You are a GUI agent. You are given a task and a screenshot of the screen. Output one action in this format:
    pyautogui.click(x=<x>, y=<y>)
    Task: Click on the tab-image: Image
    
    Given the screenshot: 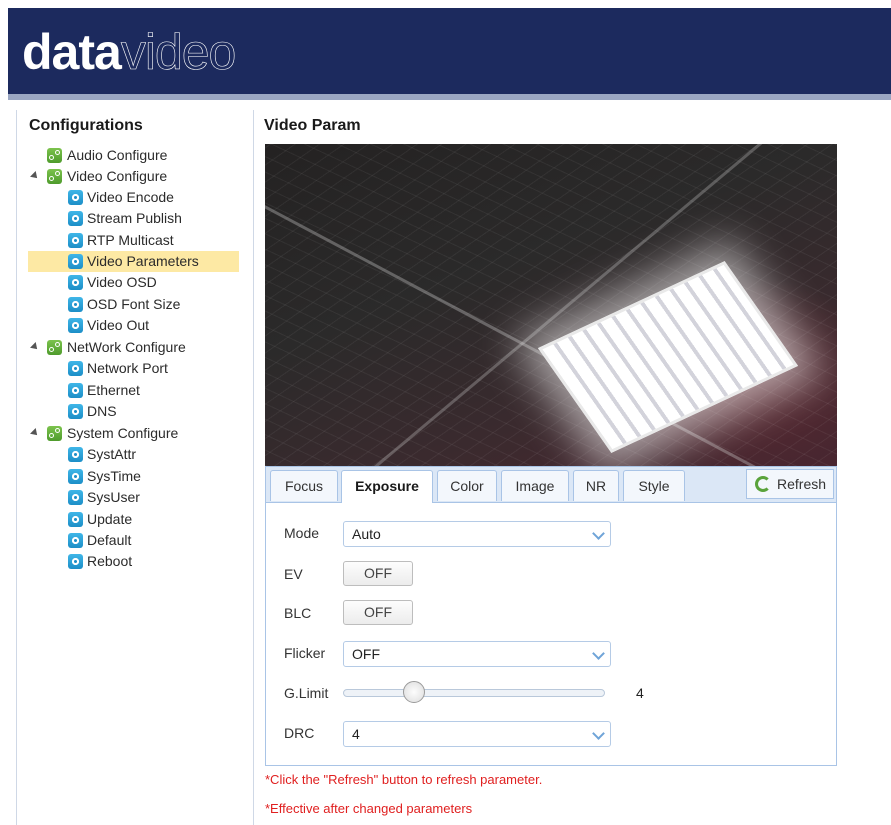 What is the action you would take?
    pyautogui.click(x=535, y=485)
    